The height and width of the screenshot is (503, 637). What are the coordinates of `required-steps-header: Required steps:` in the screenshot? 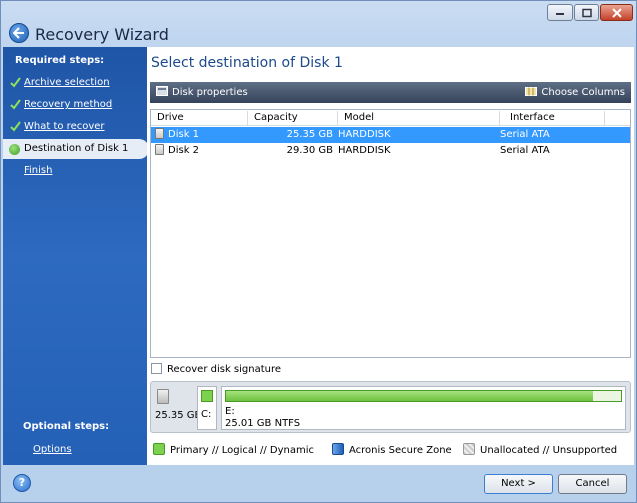 It's located at (60, 60).